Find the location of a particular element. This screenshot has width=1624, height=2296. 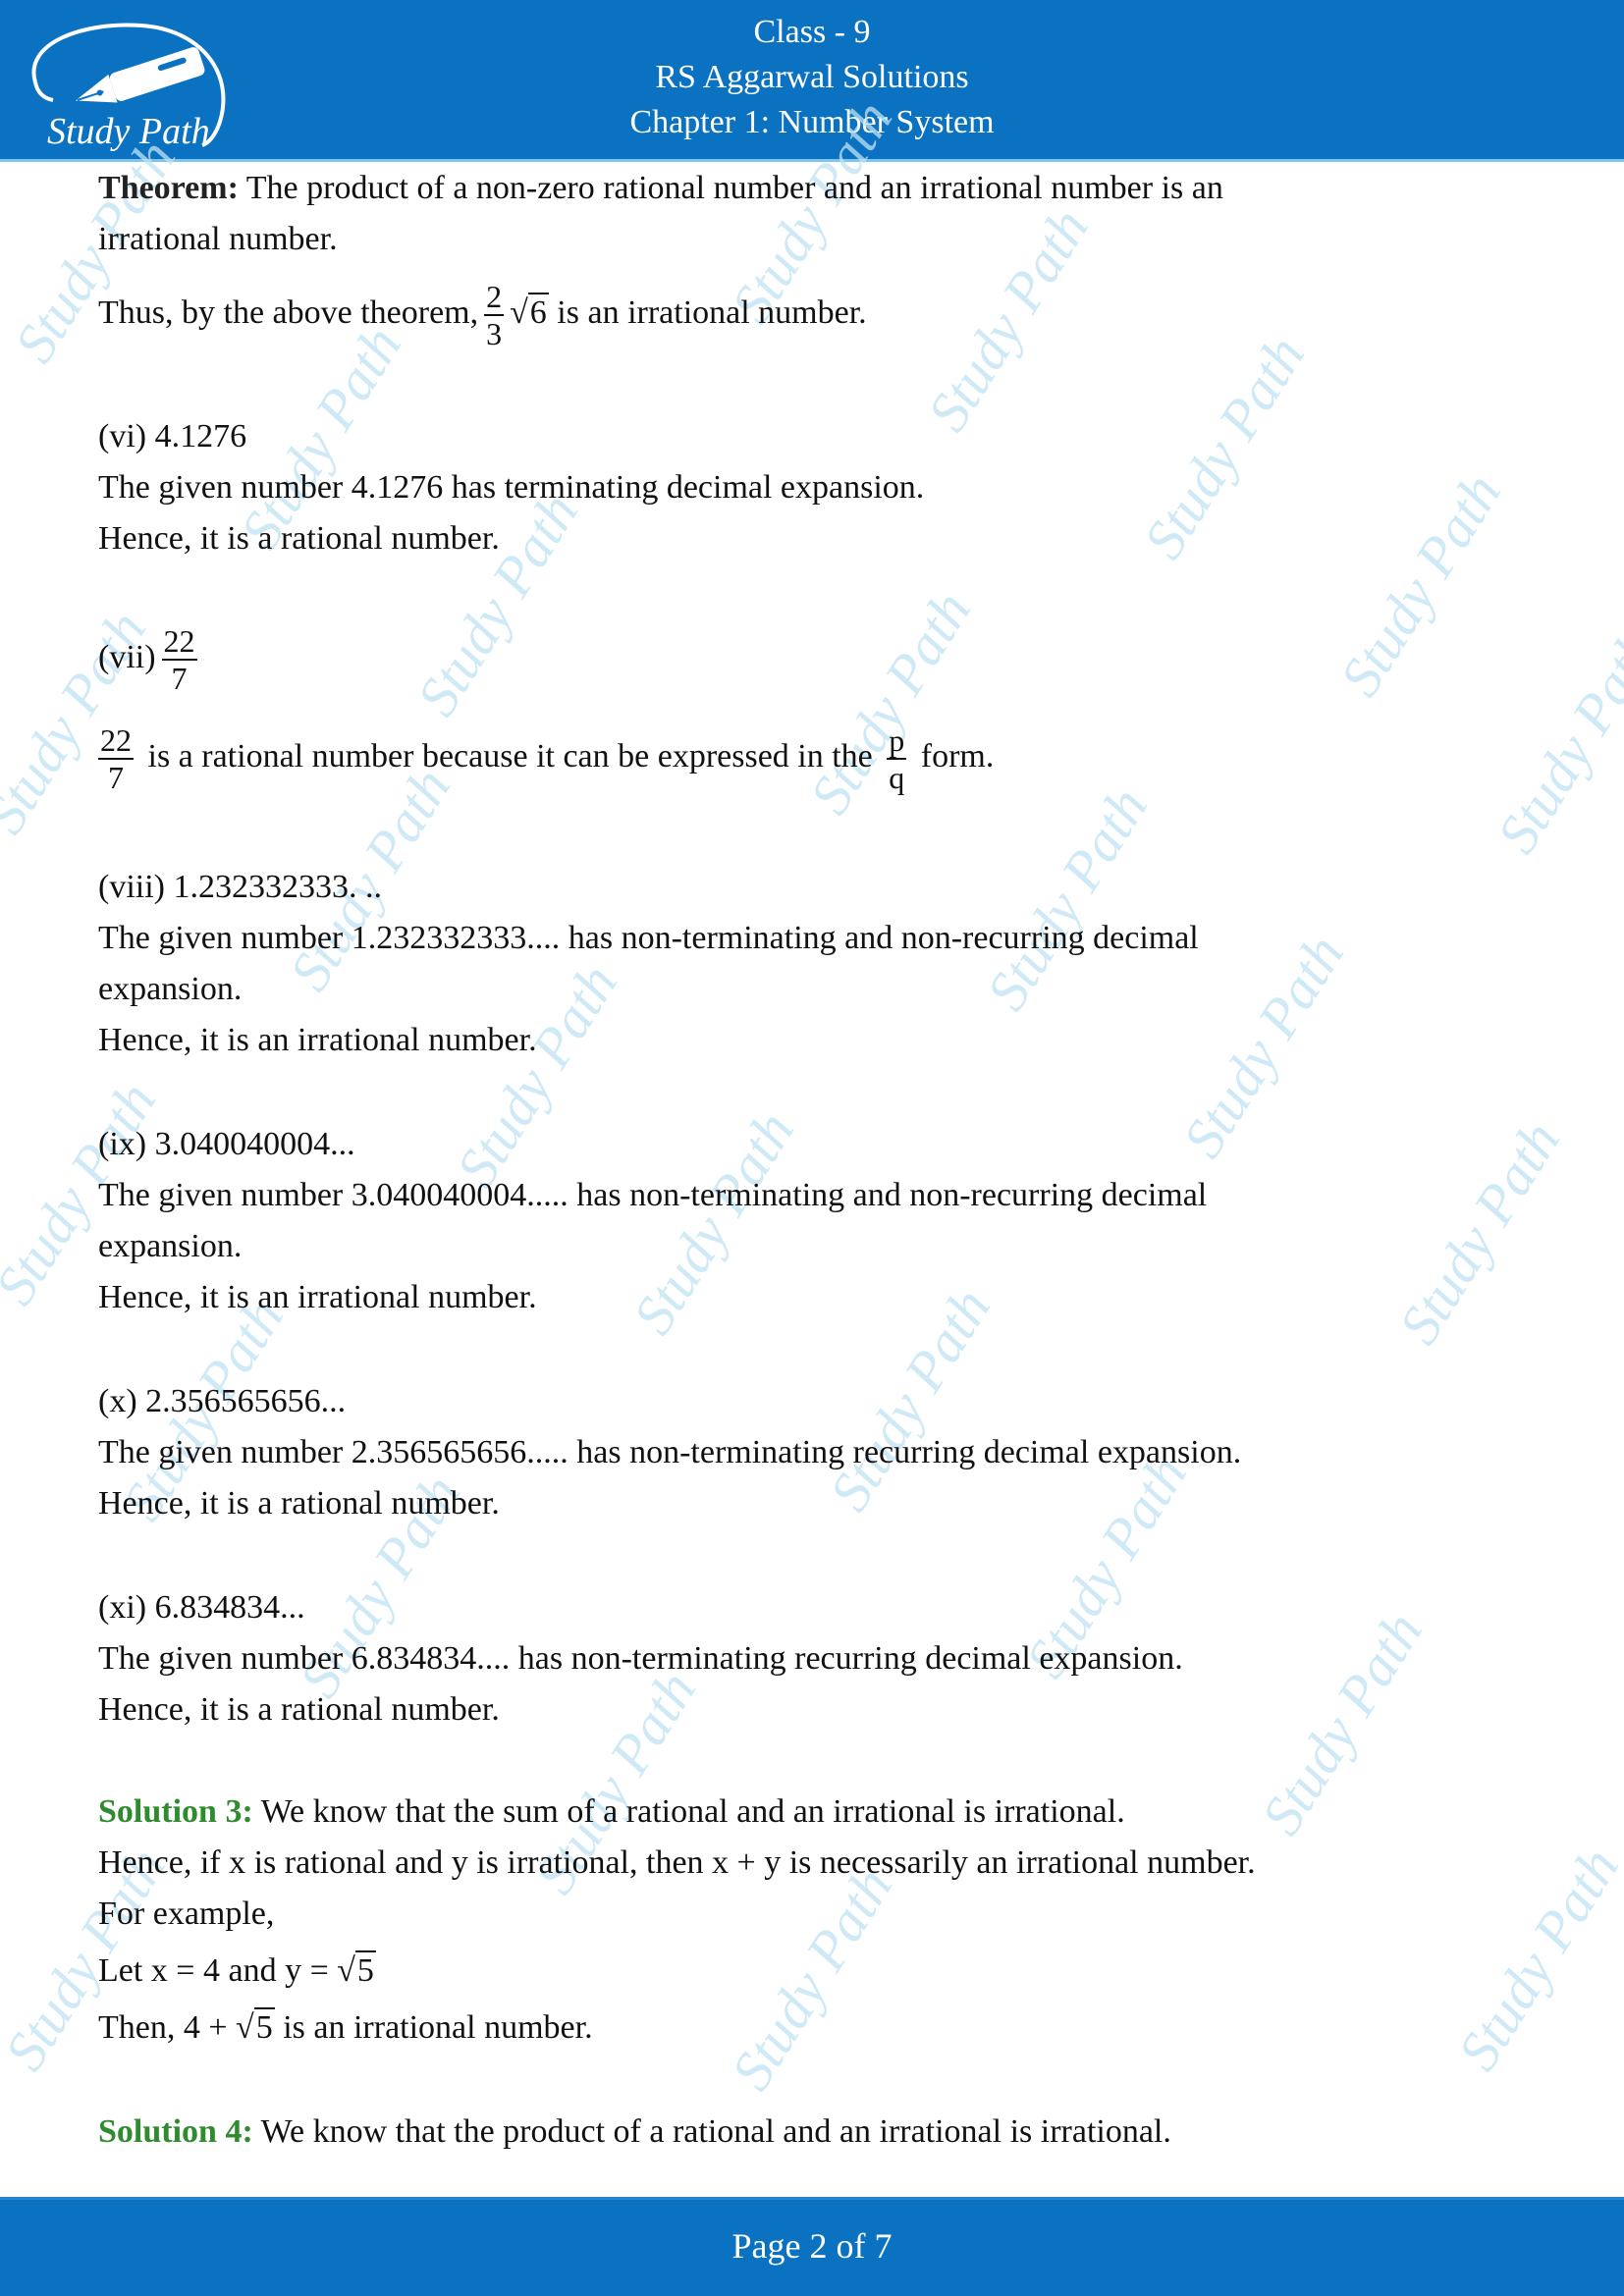

theorem-label: Theorem: is located at coordinates (168, 188).